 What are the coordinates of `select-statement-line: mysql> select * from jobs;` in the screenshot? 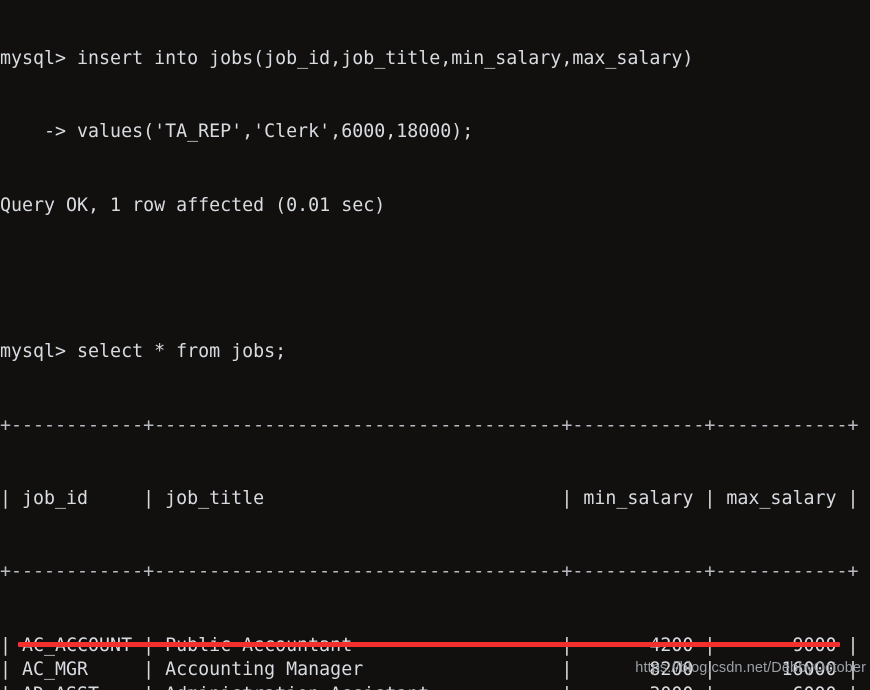 It's located at (143, 352).